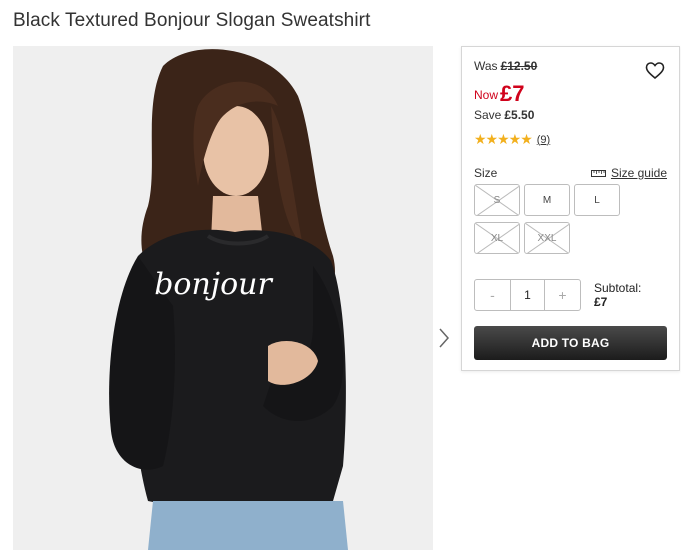 This screenshot has height=550, width=681. I want to click on size-option-label: M, so click(547, 200).